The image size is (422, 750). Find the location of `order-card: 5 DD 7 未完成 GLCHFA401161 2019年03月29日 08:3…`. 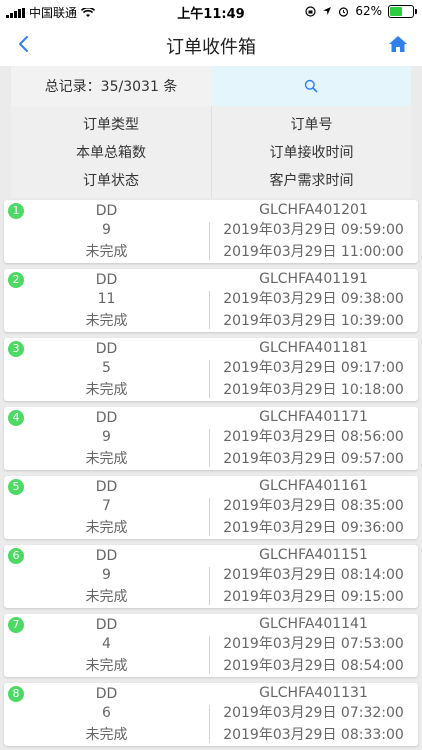

order-card: 5 DD 7 未完成 GLCHFA401161 2019年03月29日 08:3… is located at coordinates (211, 507).